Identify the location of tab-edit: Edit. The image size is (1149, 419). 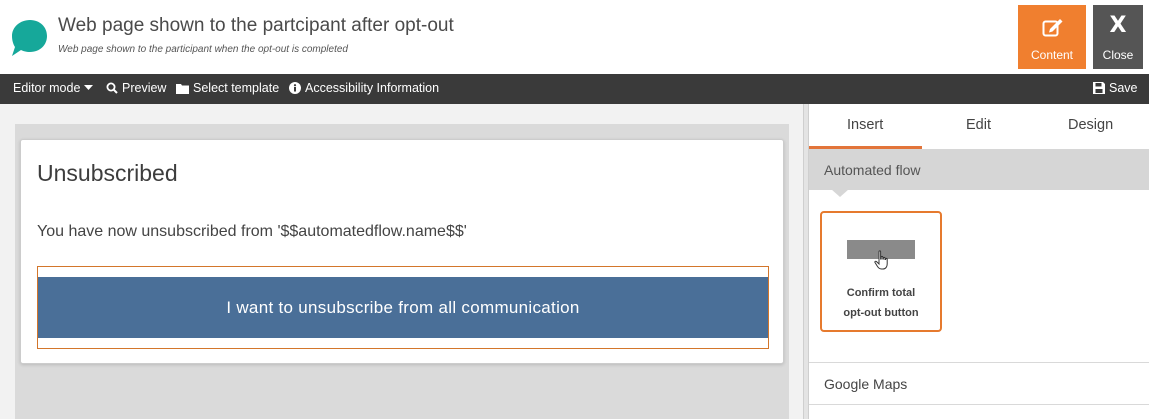
(978, 125).